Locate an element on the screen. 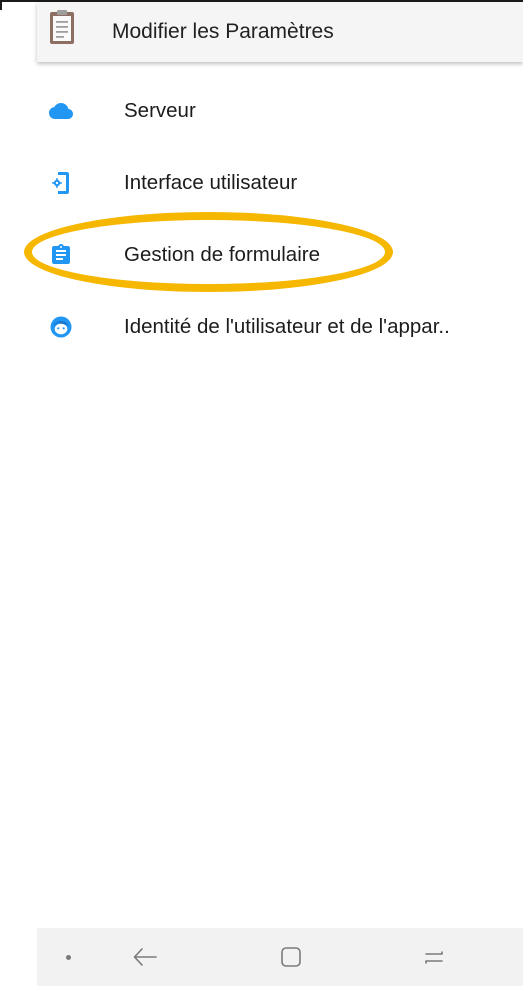 The width and height of the screenshot is (523, 986). phone-settings-icon is located at coordinates (60, 183).